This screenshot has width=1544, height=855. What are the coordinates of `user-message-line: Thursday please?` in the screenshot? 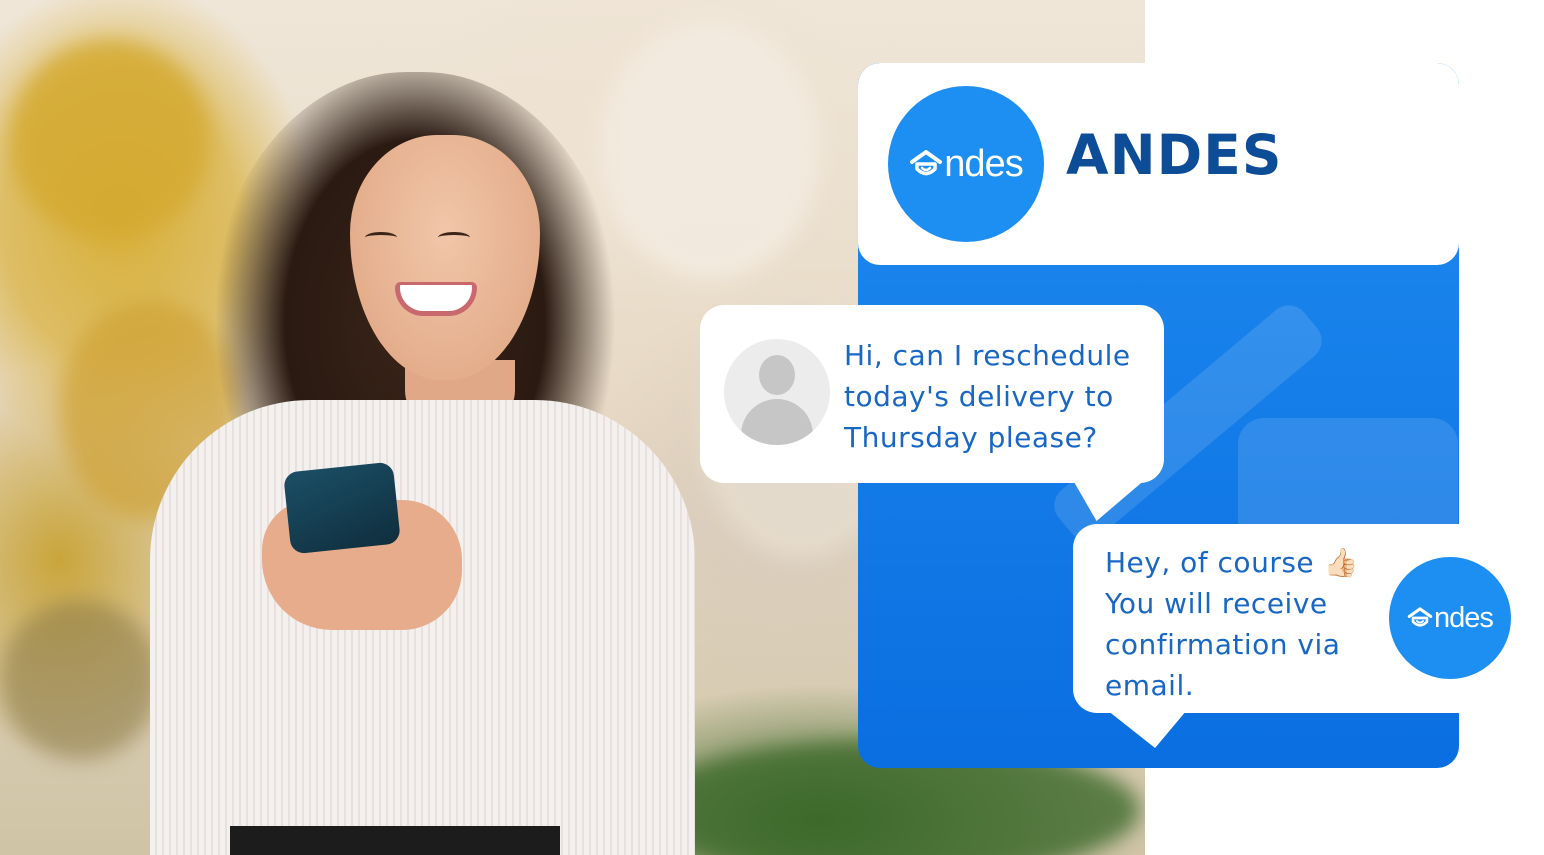 It's located at (971, 437).